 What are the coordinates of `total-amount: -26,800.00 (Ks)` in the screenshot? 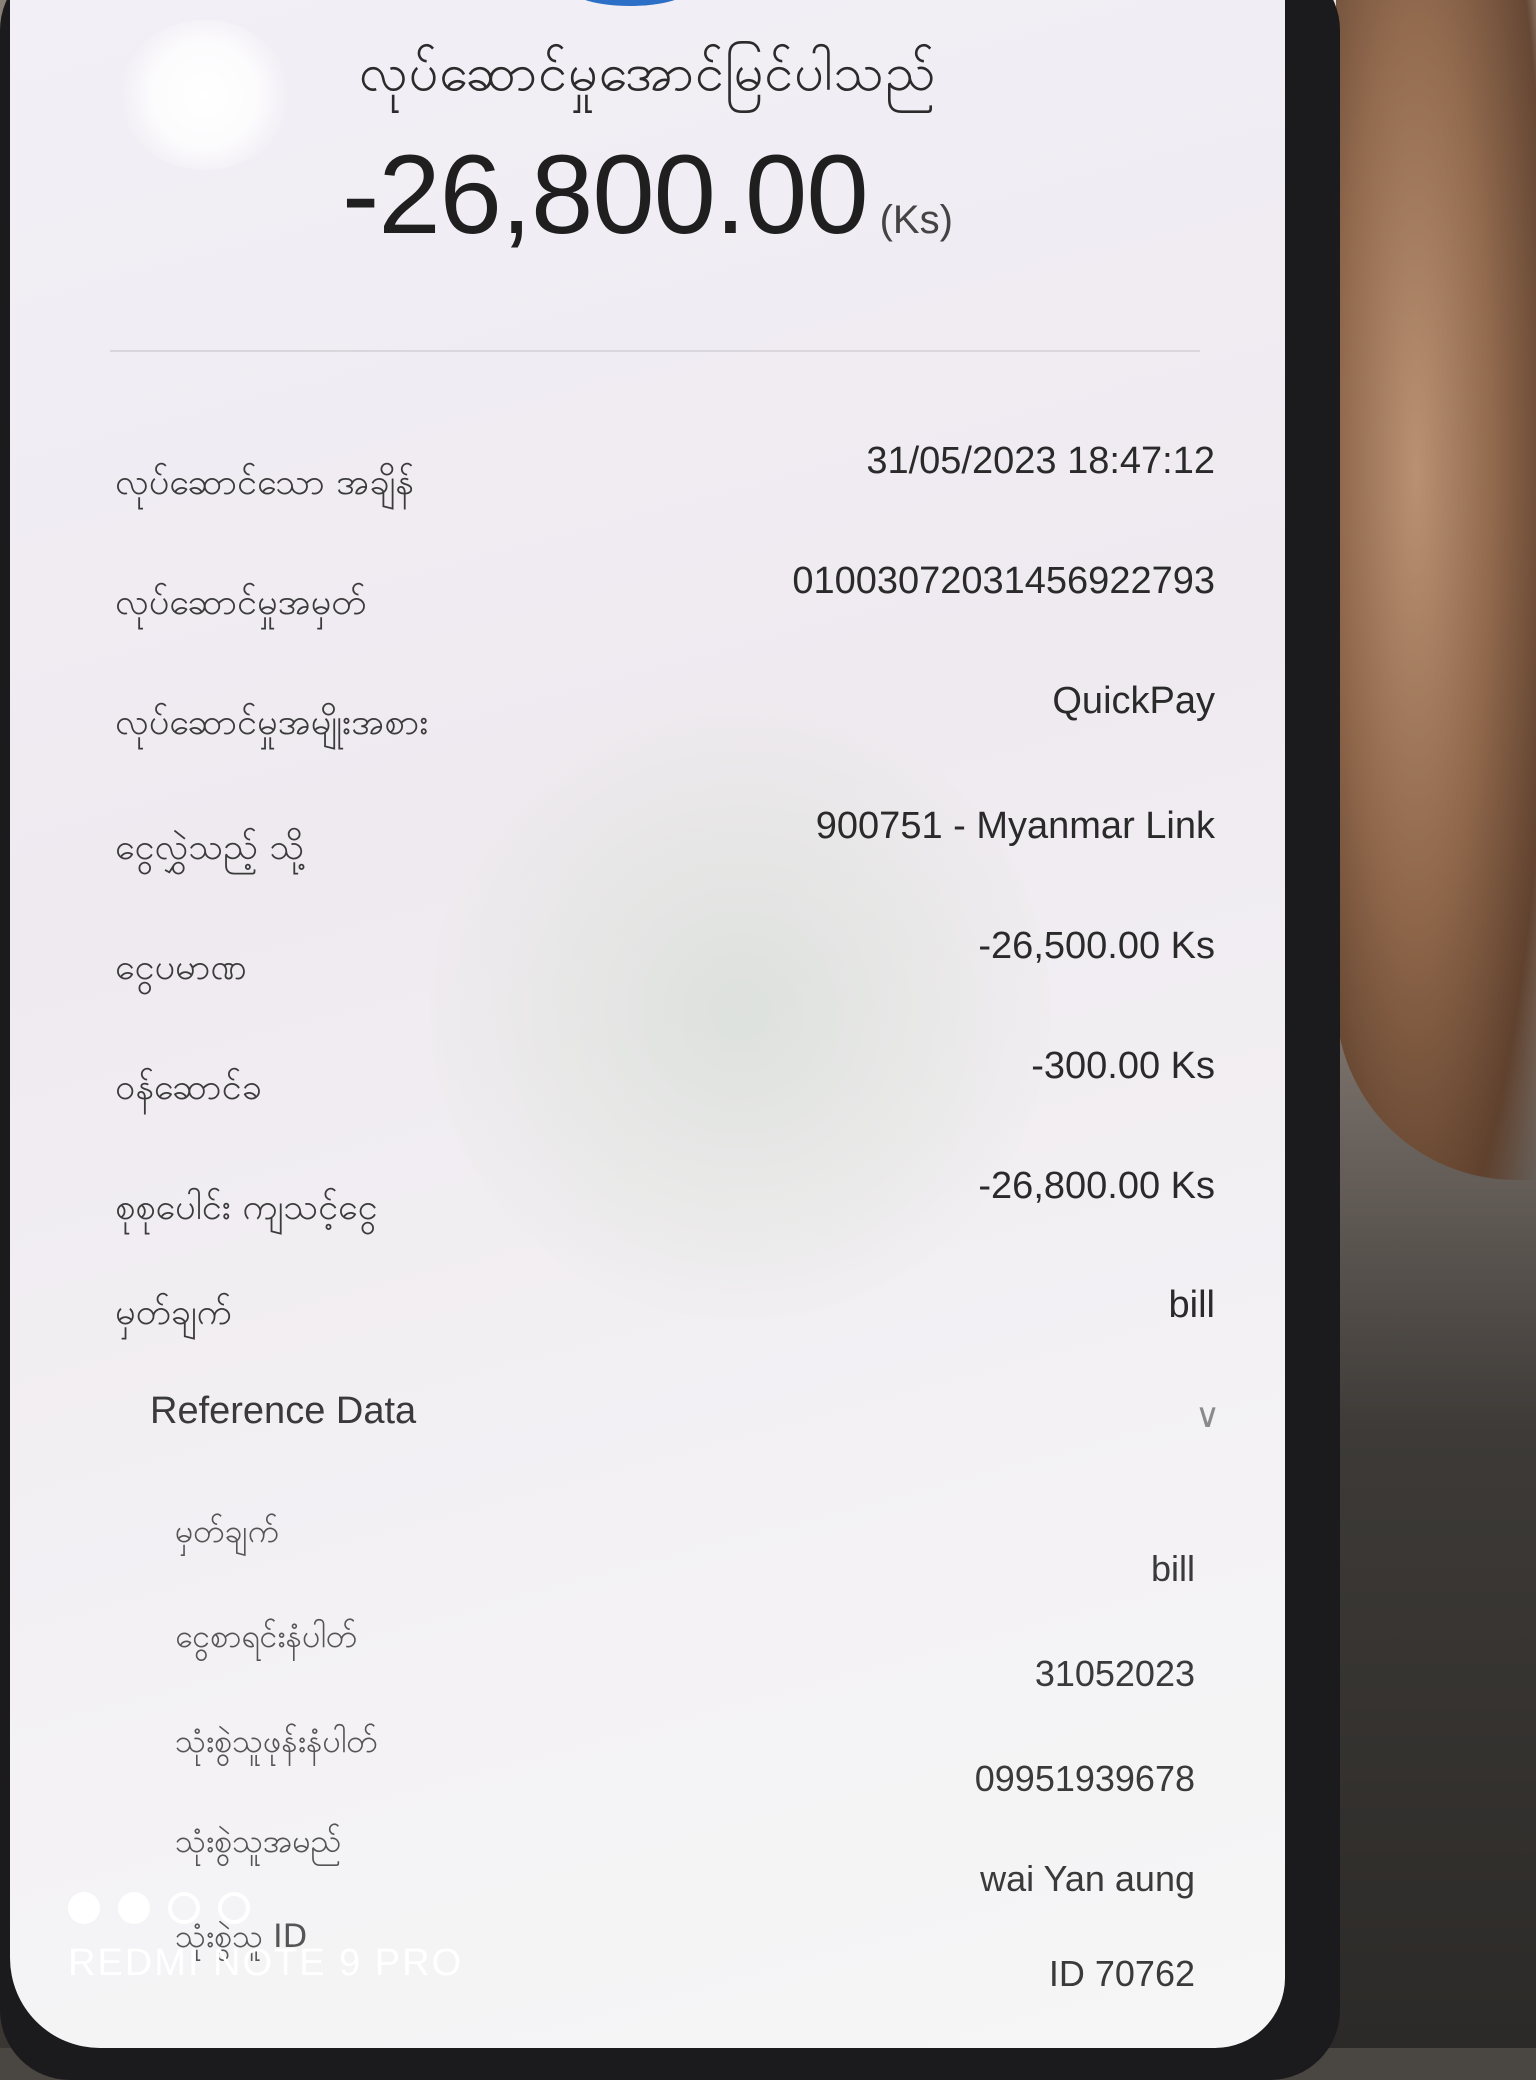 It's located at (647, 194).